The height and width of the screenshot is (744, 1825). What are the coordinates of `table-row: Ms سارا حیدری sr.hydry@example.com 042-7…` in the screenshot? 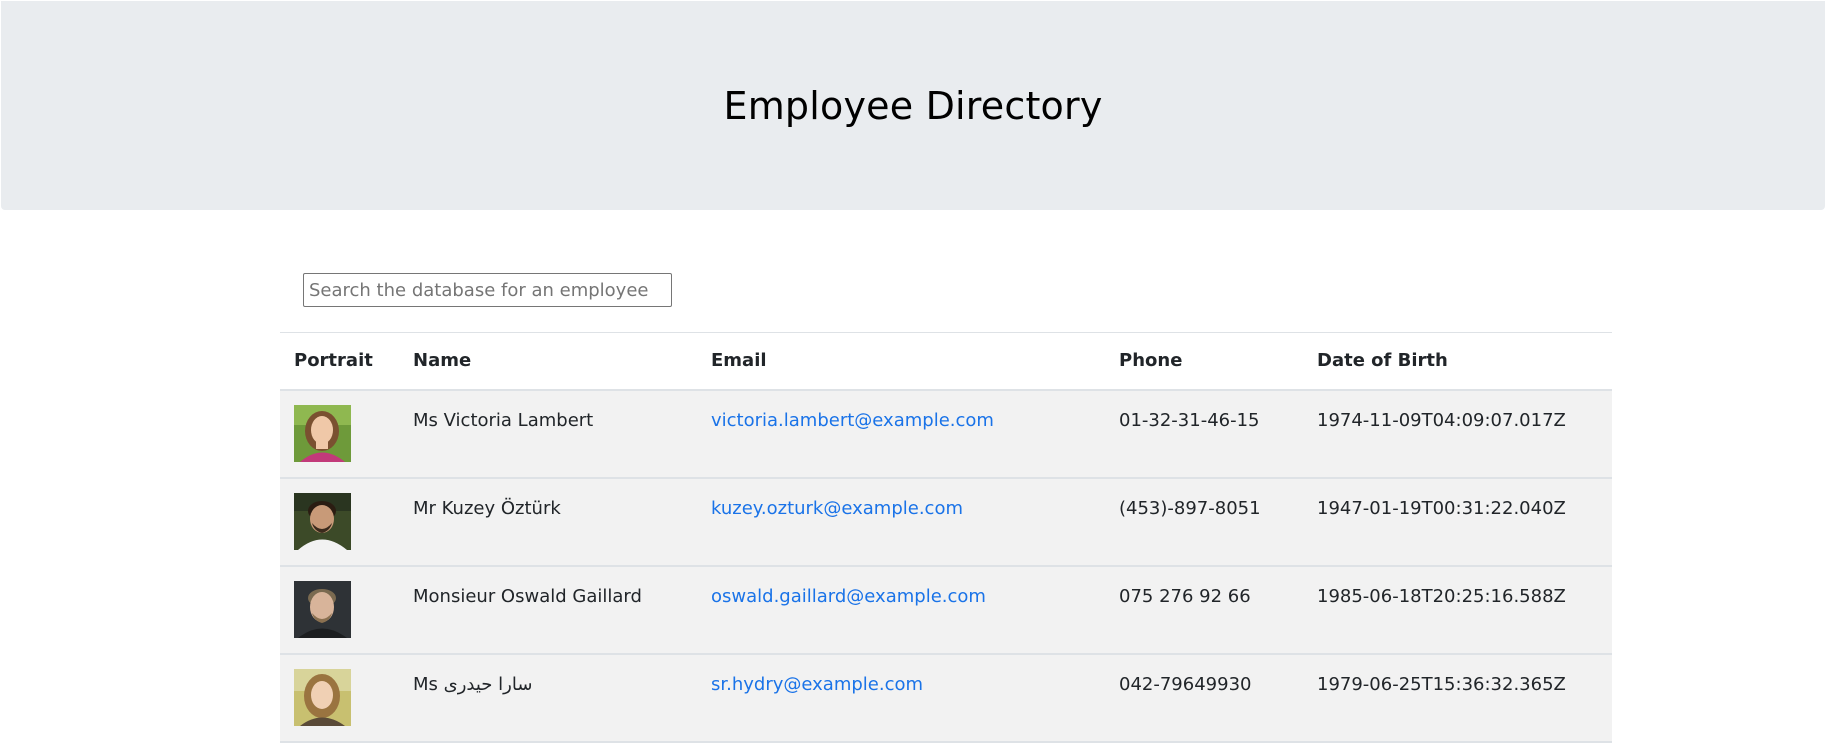 It's located at (946, 698).